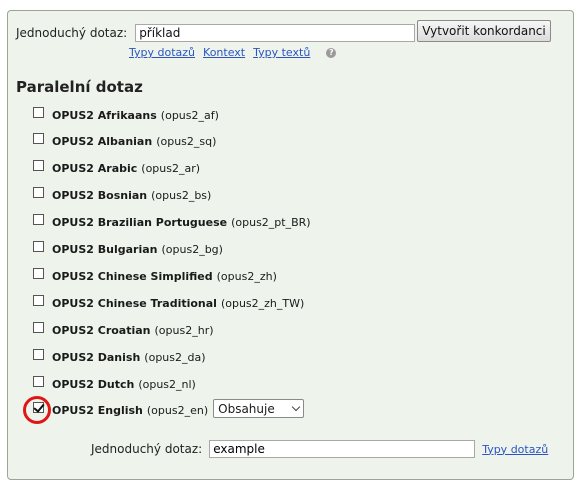  Describe the element at coordinates (271, 223) in the screenshot. I see `language-code: (opus2_pt_BR)` at that location.